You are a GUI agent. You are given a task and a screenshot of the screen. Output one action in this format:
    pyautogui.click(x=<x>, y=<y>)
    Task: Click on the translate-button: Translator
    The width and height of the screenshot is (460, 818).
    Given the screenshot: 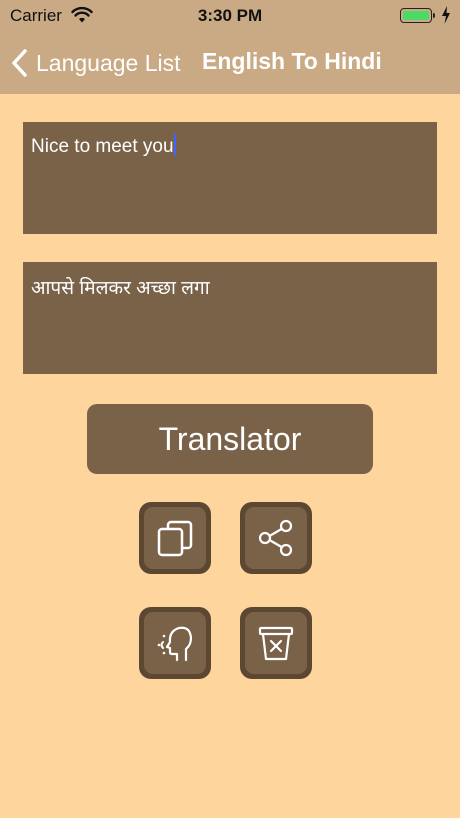 What is the action you would take?
    pyautogui.click(x=230, y=439)
    